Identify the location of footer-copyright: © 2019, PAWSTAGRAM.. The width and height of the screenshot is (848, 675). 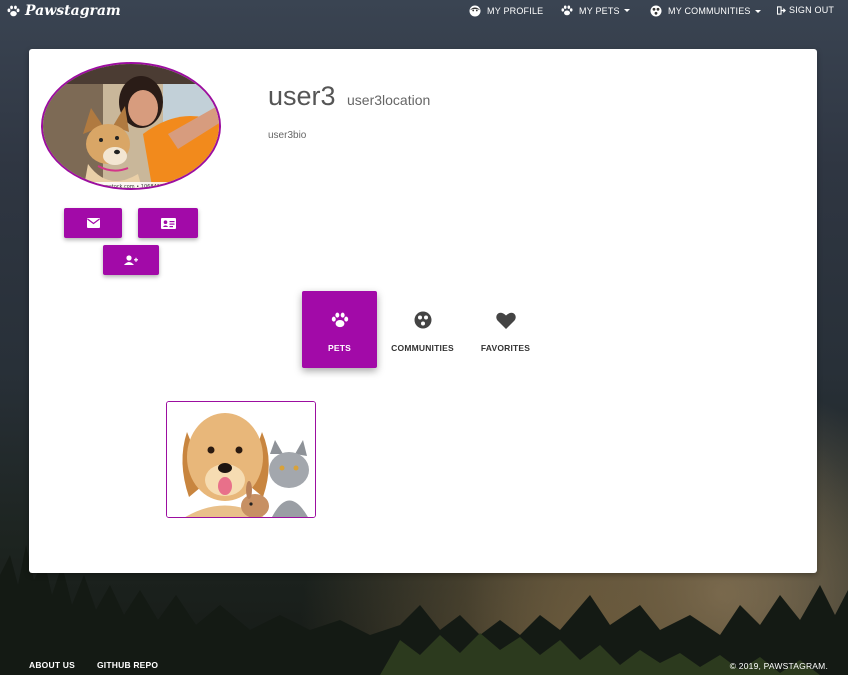
(778, 666).